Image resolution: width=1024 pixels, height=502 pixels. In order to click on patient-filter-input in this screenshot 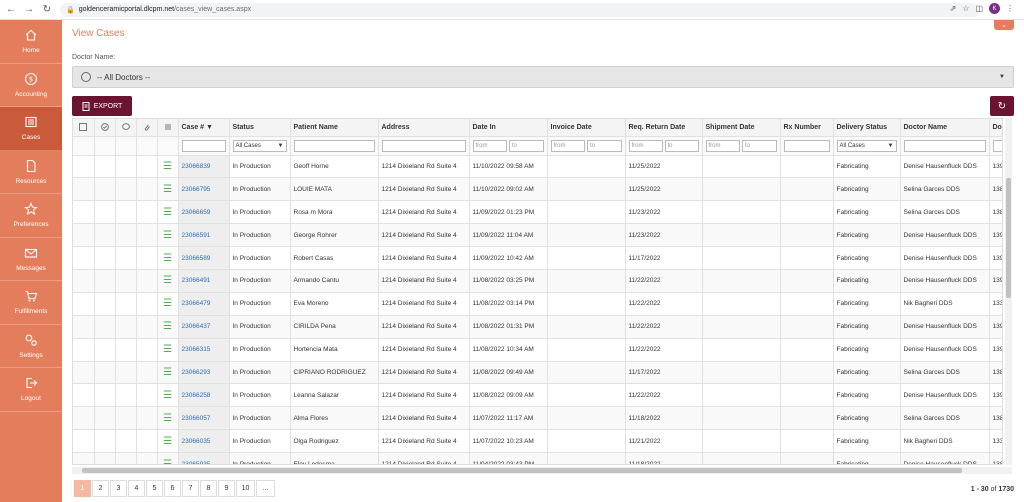, I will do `click(334, 145)`.